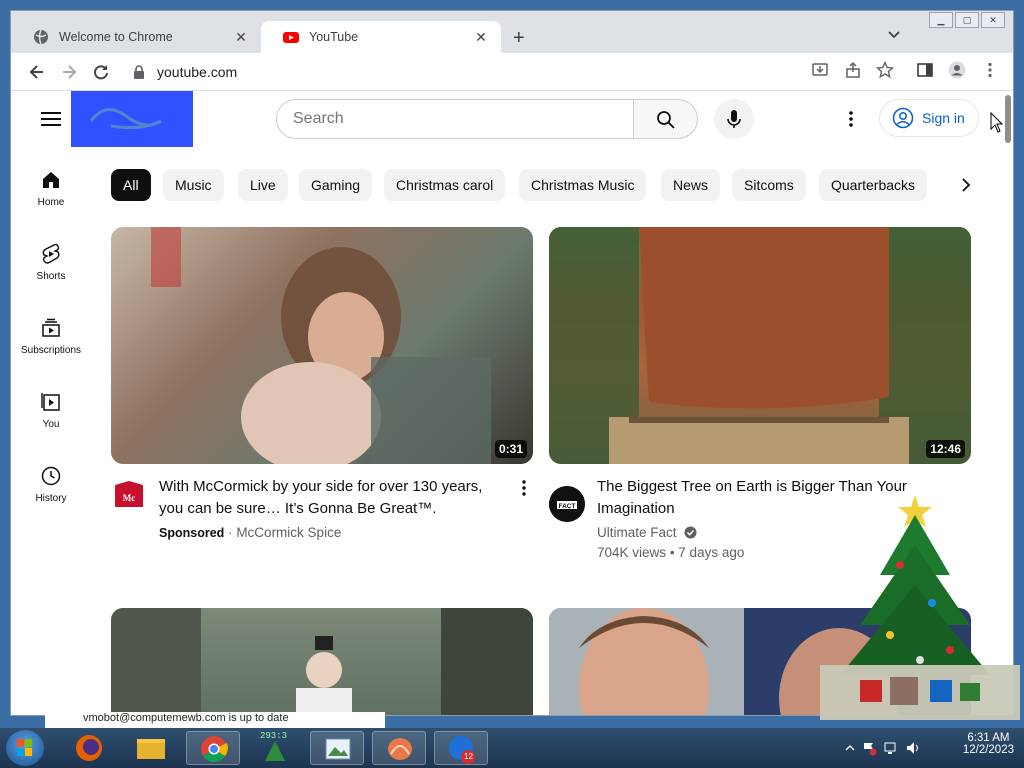  I want to click on youtube-favicon-icon, so click(291, 37).